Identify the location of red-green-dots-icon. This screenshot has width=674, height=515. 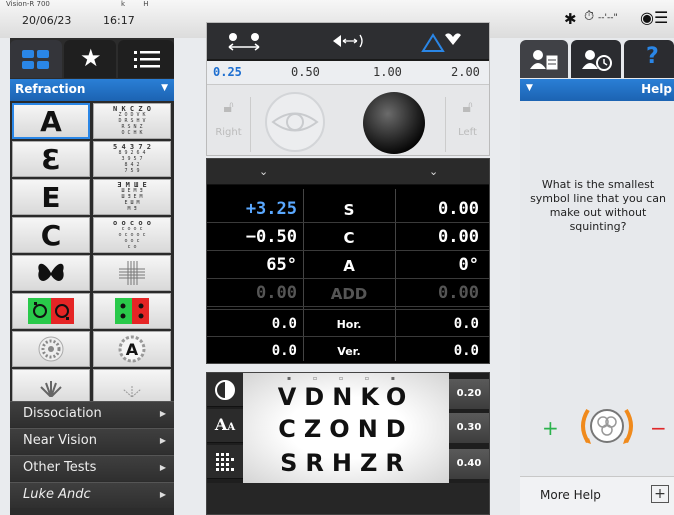
(132, 311).